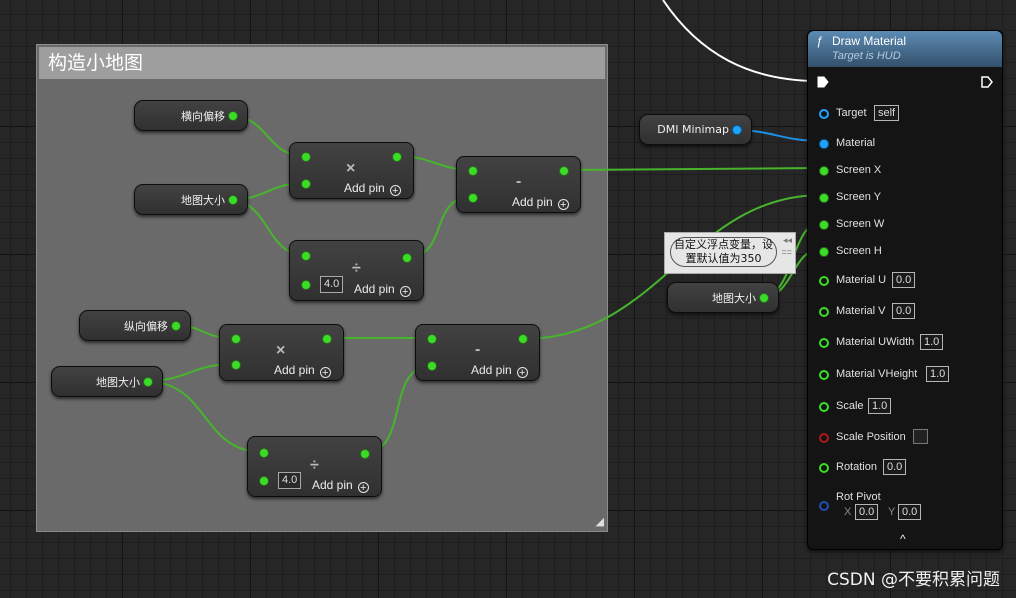  I want to click on subtract-node-1: - Add pin +, so click(518, 184).